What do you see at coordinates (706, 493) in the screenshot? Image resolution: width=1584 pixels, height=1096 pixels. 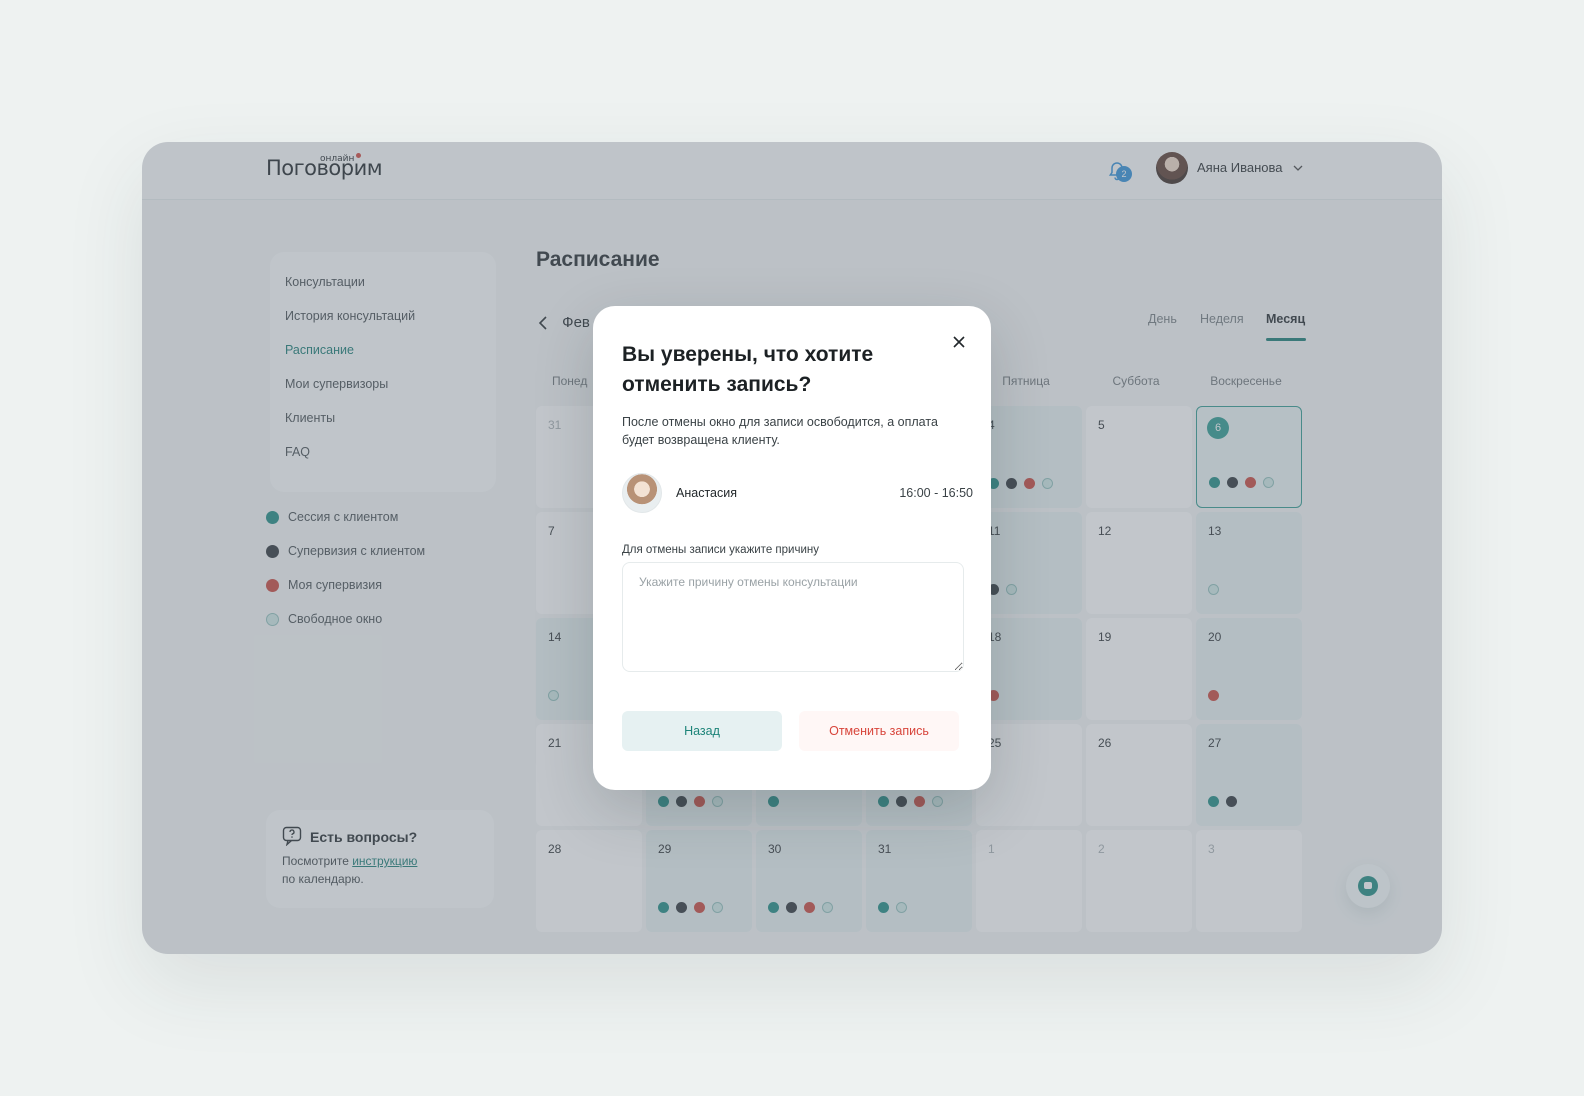 I see `client-name: Анастасия` at bounding box center [706, 493].